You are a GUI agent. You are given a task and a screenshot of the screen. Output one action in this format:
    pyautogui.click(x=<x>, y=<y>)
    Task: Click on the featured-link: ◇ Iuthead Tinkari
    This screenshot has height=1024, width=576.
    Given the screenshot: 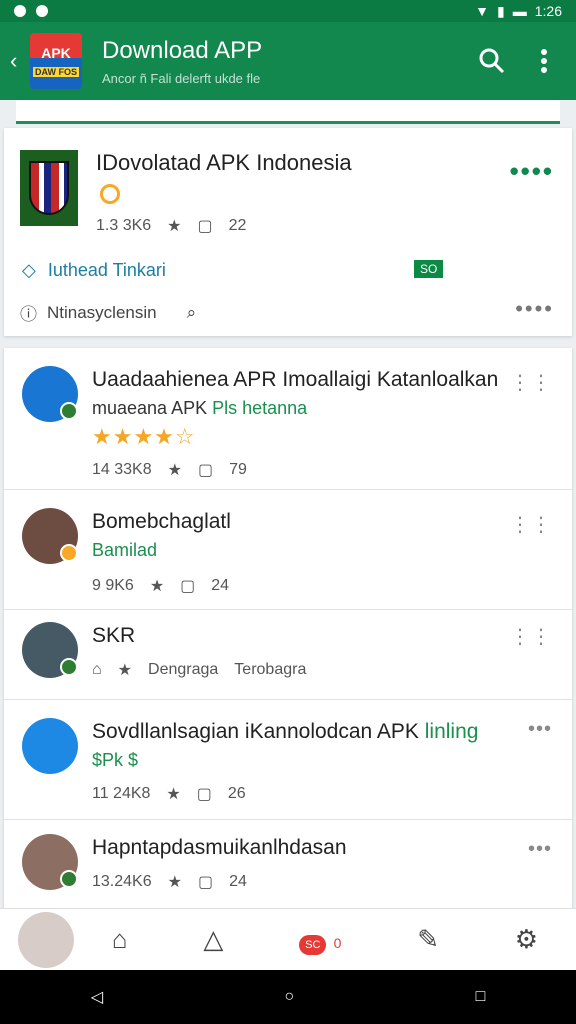 What is the action you would take?
    pyautogui.click(x=94, y=270)
    